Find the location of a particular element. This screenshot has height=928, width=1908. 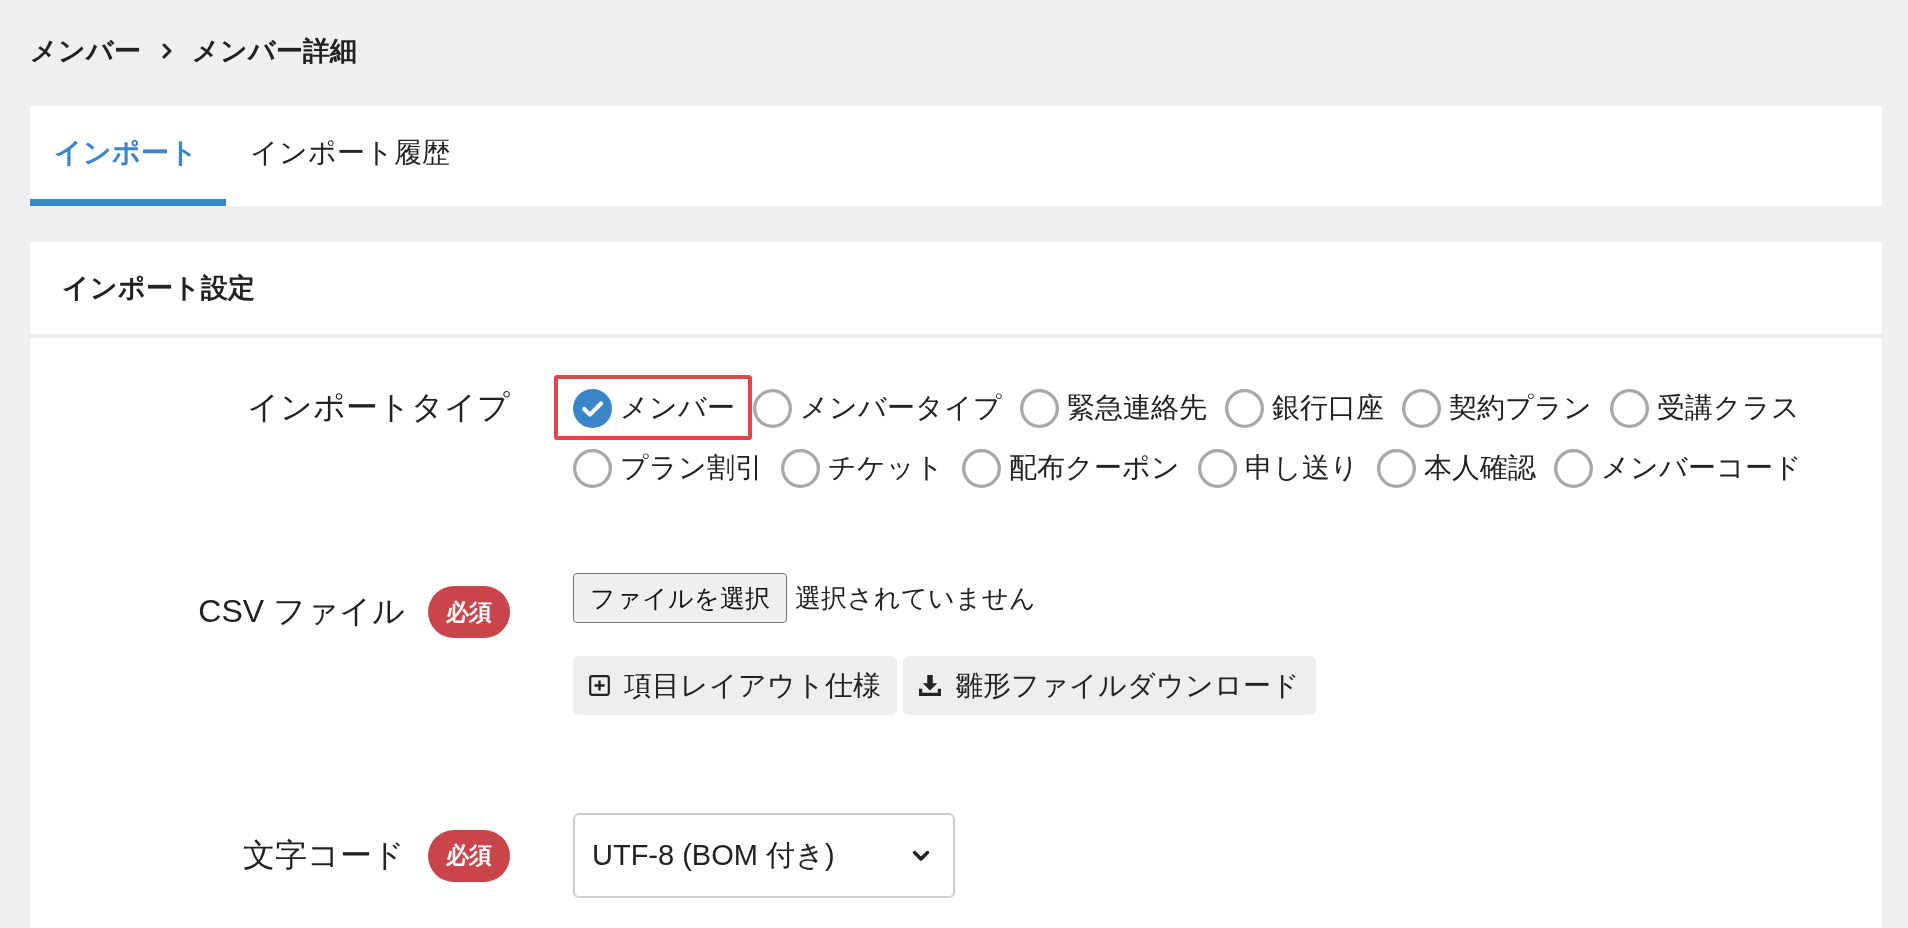

tab: インポート is located at coordinates (128, 156).